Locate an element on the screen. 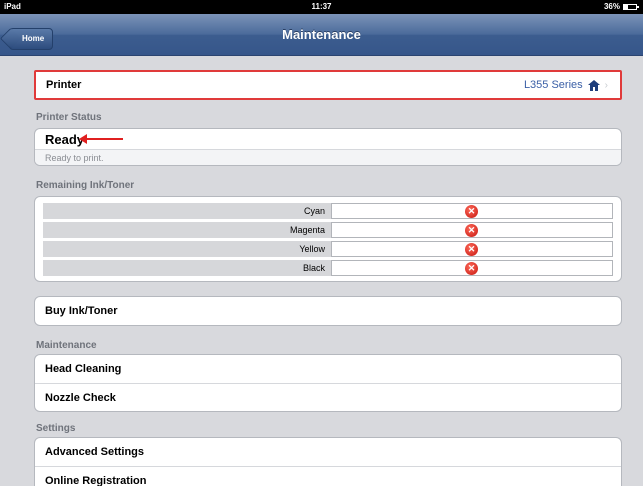 This screenshot has width=643, height=486. maintenance-group: Head Cleaning Nozzle Check is located at coordinates (328, 383).